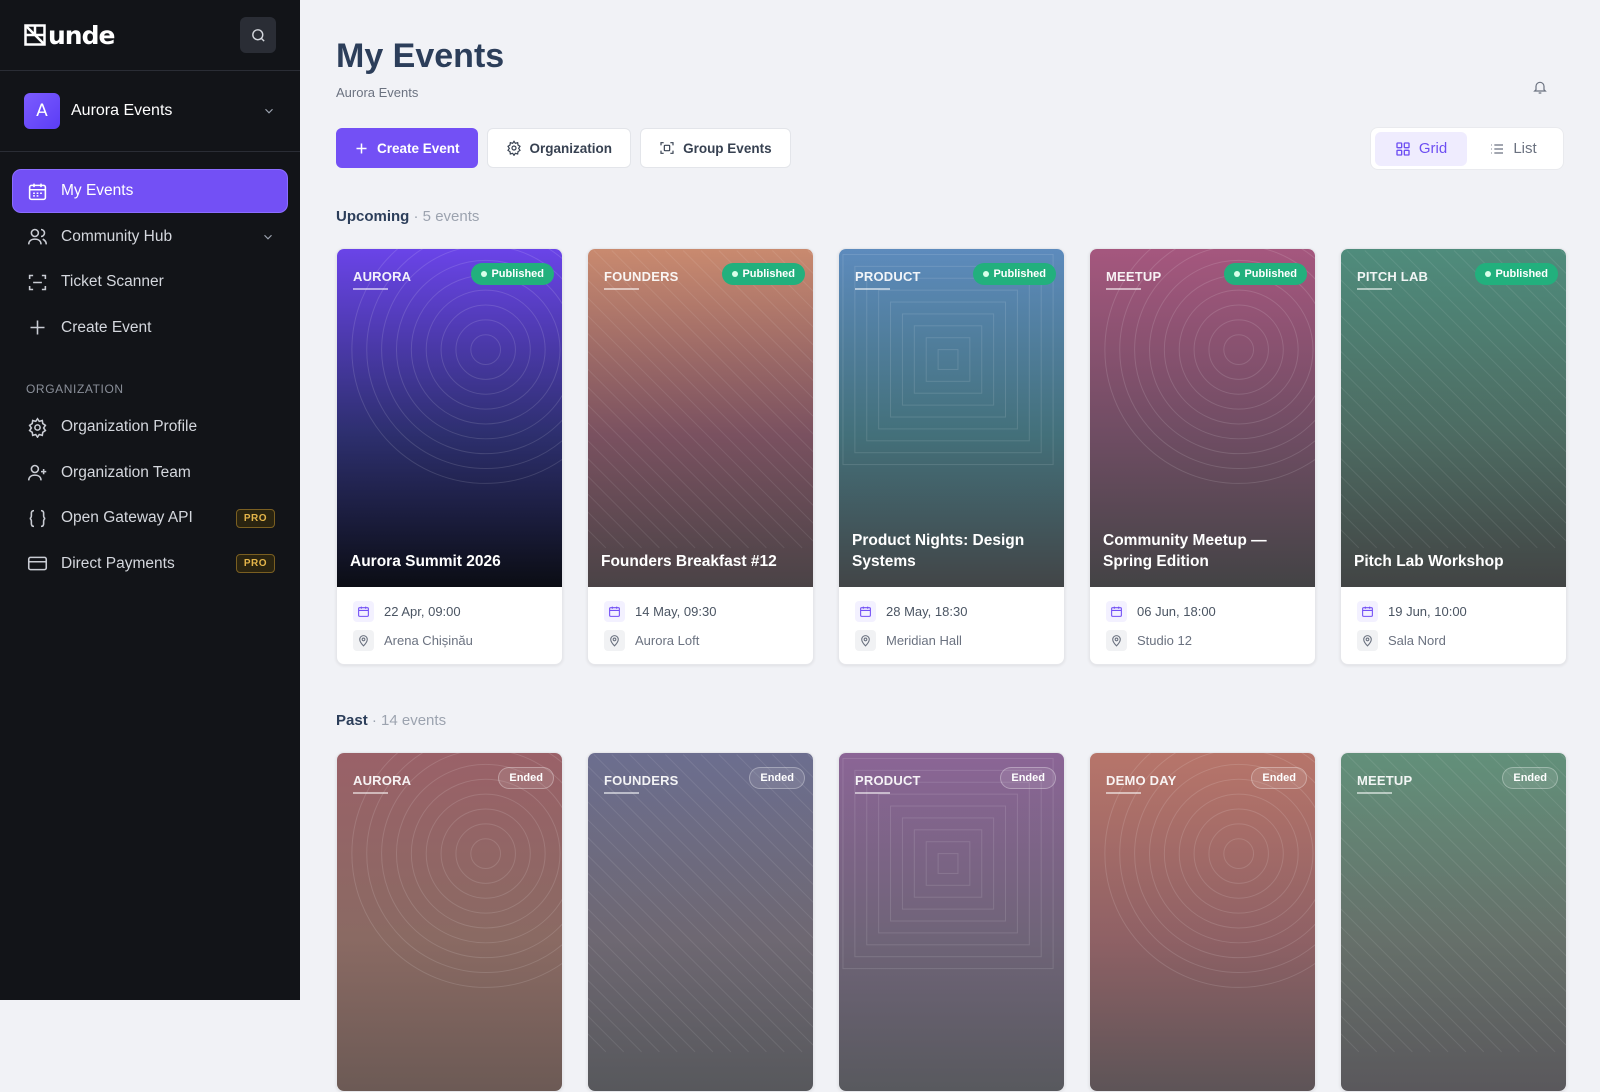 This screenshot has width=1600, height=1092. What do you see at coordinates (81, 35) in the screenshot?
I see `logo-text: unde` at bounding box center [81, 35].